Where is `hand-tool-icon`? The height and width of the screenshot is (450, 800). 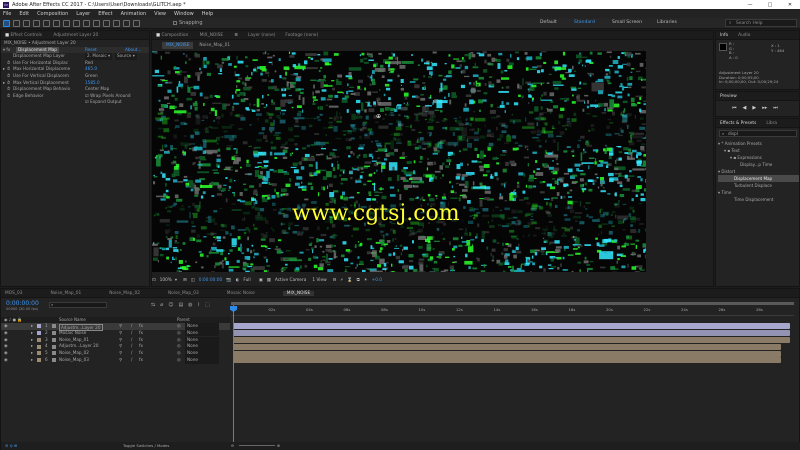 hand-tool-icon is located at coordinates (16, 23).